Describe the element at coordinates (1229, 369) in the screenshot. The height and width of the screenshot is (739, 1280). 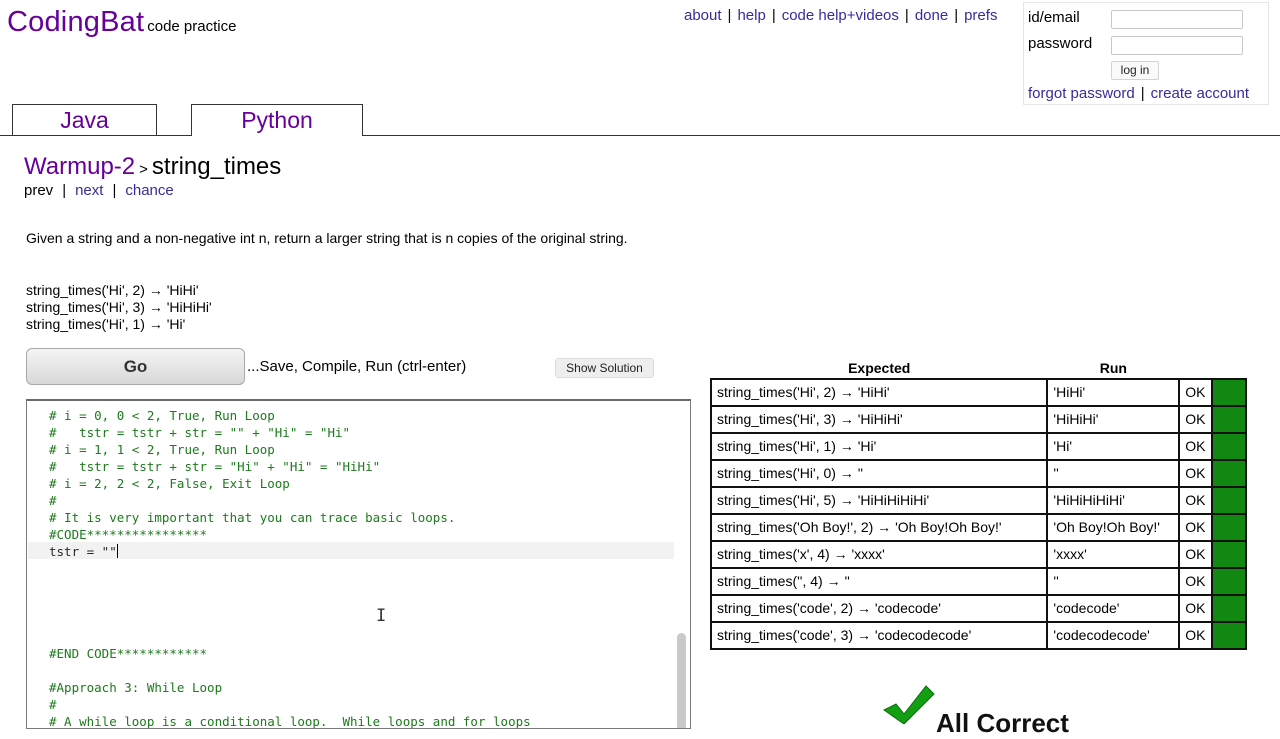
I see `color-header` at that location.